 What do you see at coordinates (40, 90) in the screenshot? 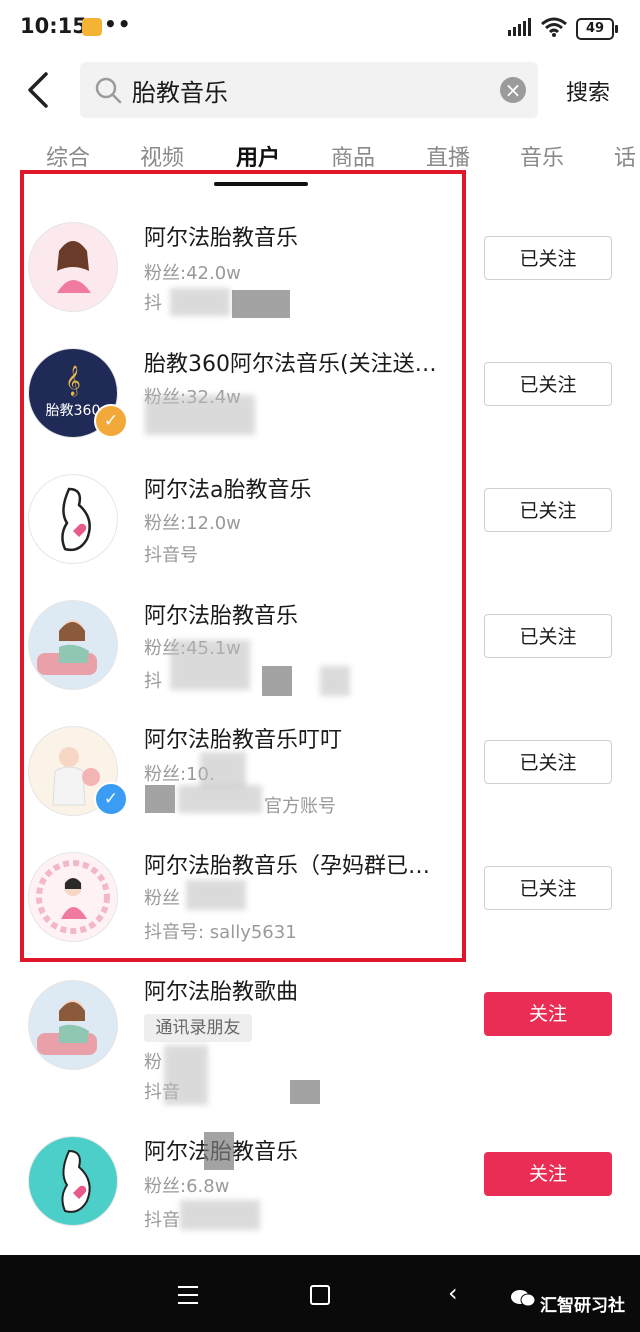
I see `back-arrow-icon` at bounding box center [40, 90].